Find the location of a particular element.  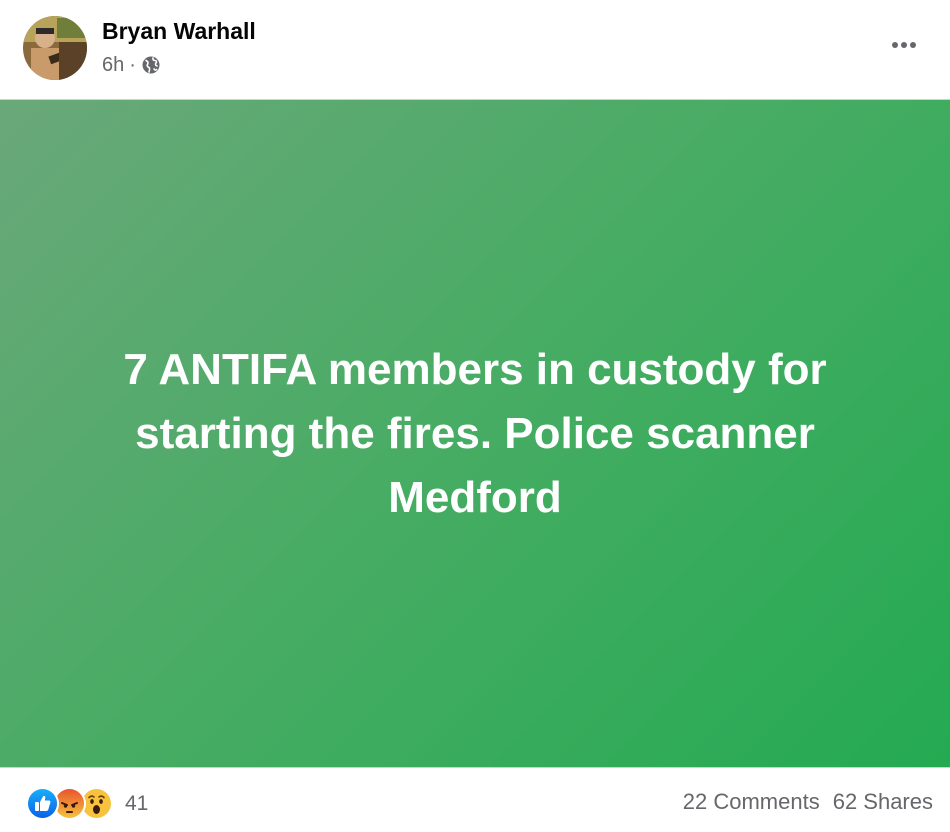

engagement-counts: 22 Comments 62 Shares is located at coordinates (808, 802).